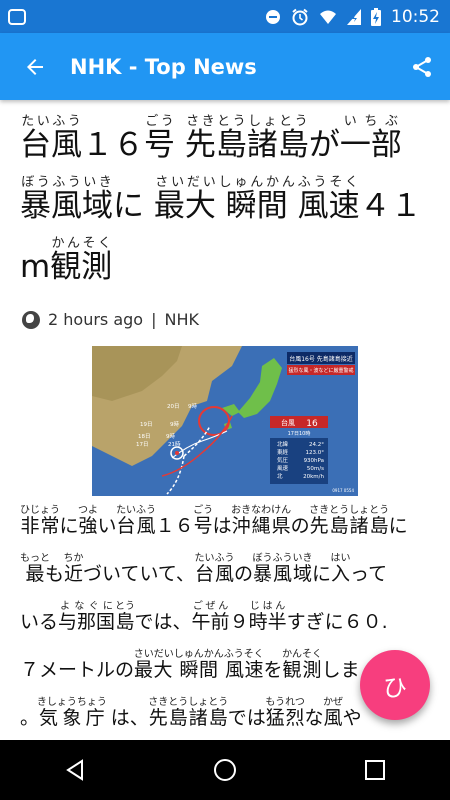 The image size is (450, 800). I want to click on status-bar: 10:52, so click(225, 16).